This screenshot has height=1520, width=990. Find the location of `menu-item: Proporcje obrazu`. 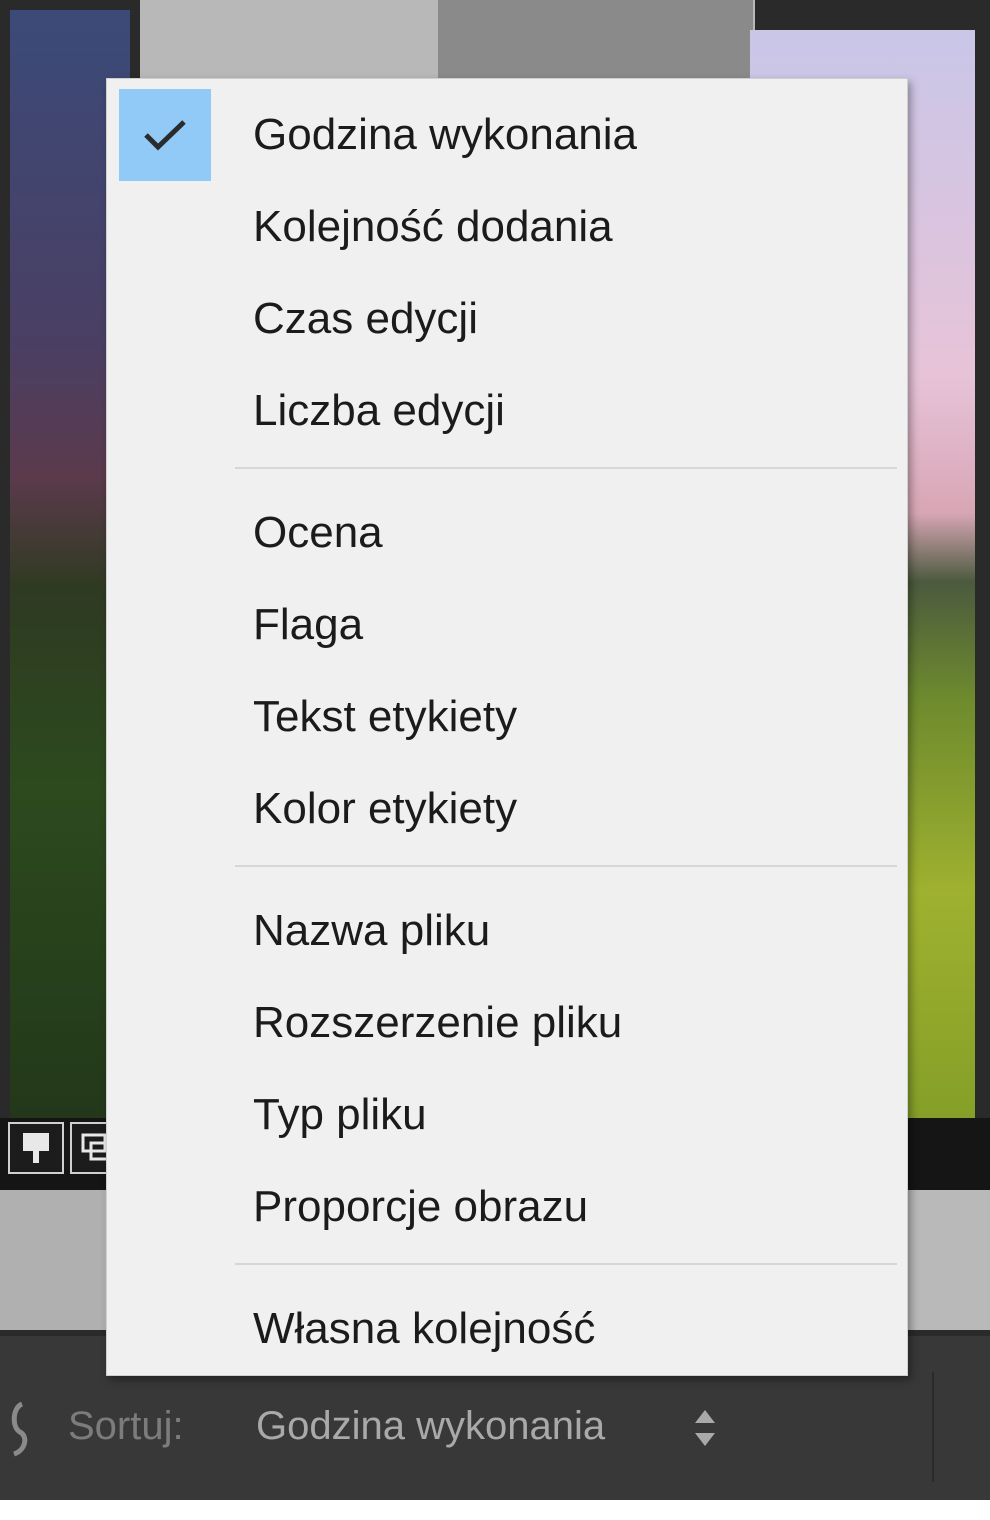

menu-item: Proporcje obrazu is located at coordinates (507, 1207).